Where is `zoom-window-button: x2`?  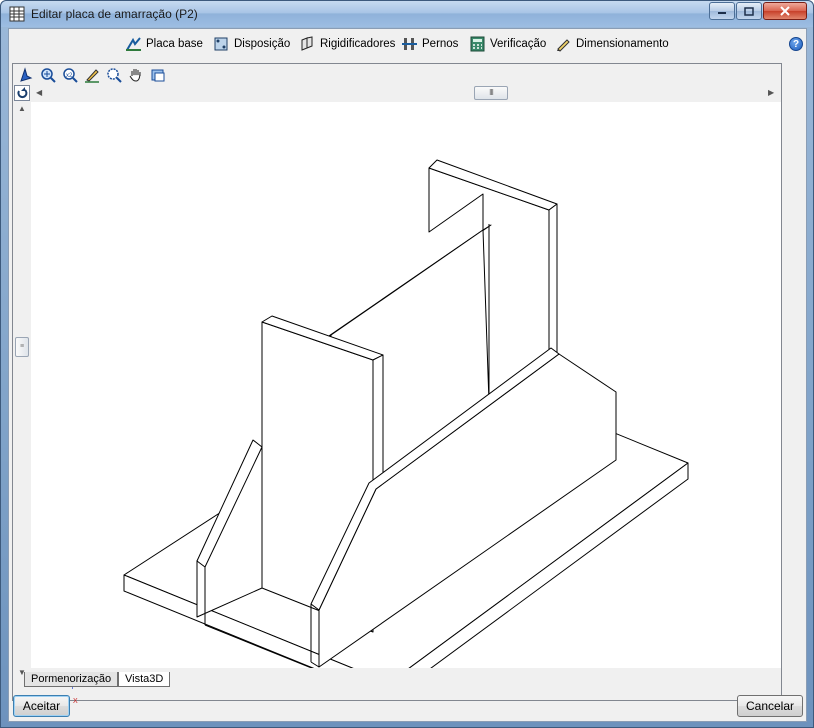
zoom-window-button: x2 is located at coordinates (70, 75).